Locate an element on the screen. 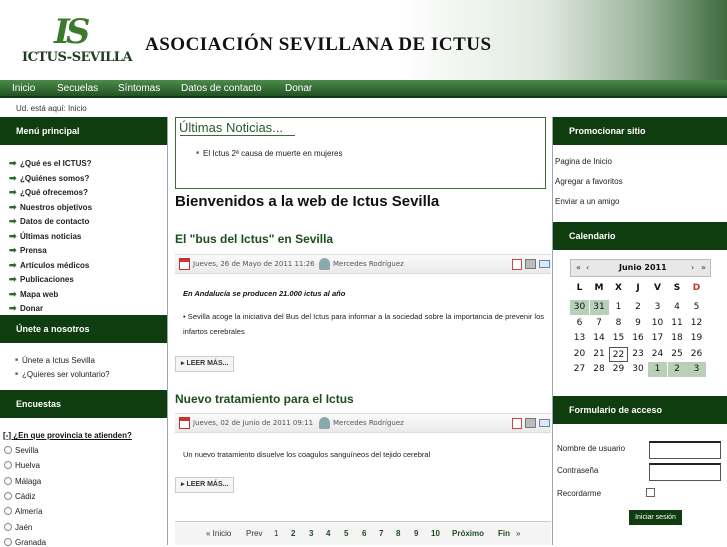  pager-page: 8 is located at coordinates (398, 533).